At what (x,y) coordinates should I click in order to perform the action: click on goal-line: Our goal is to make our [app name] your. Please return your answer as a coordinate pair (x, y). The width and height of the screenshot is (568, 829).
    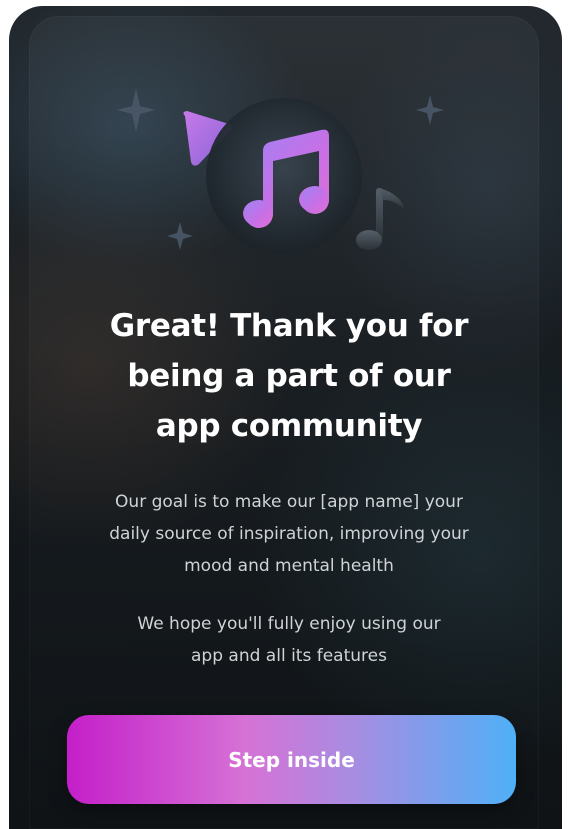
    Looking at the image, I should click on (289, 502).